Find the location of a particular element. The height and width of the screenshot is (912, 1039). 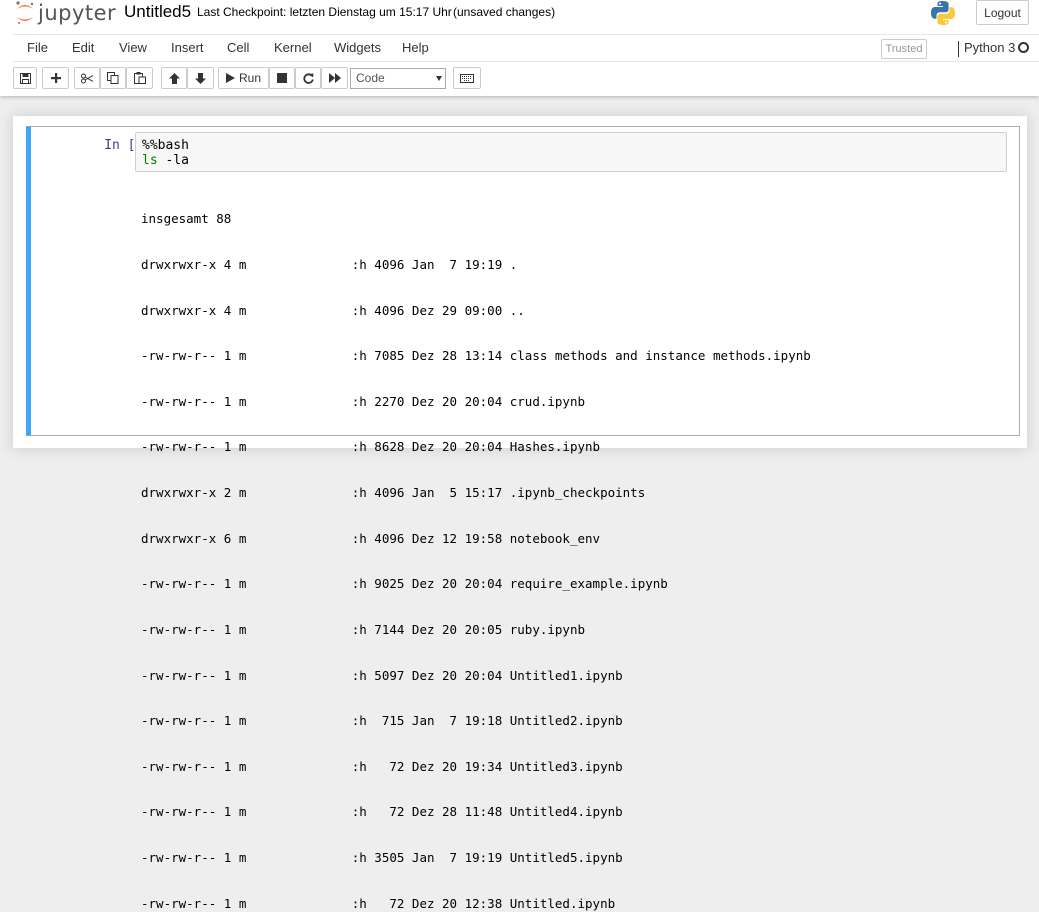

menu-insert: Insert is located at coordinates (187, 47).